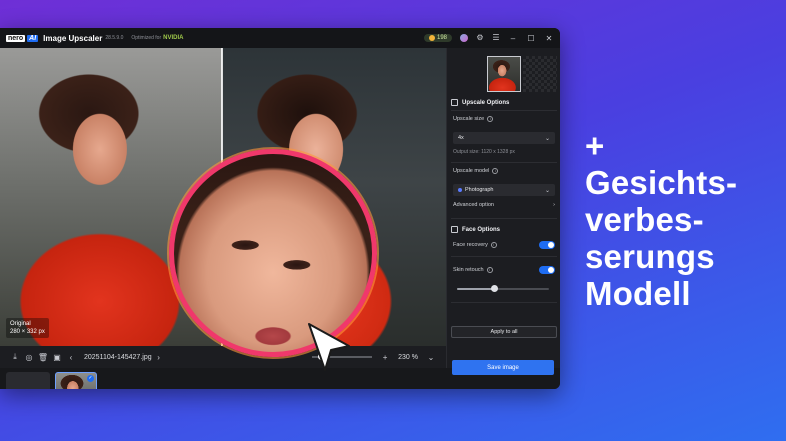 The image size is (786, 441). What do you see at coordinates (29, 357) in the screenshot?
I see `compare-icon: ◎` at bounding box center [29, 357].